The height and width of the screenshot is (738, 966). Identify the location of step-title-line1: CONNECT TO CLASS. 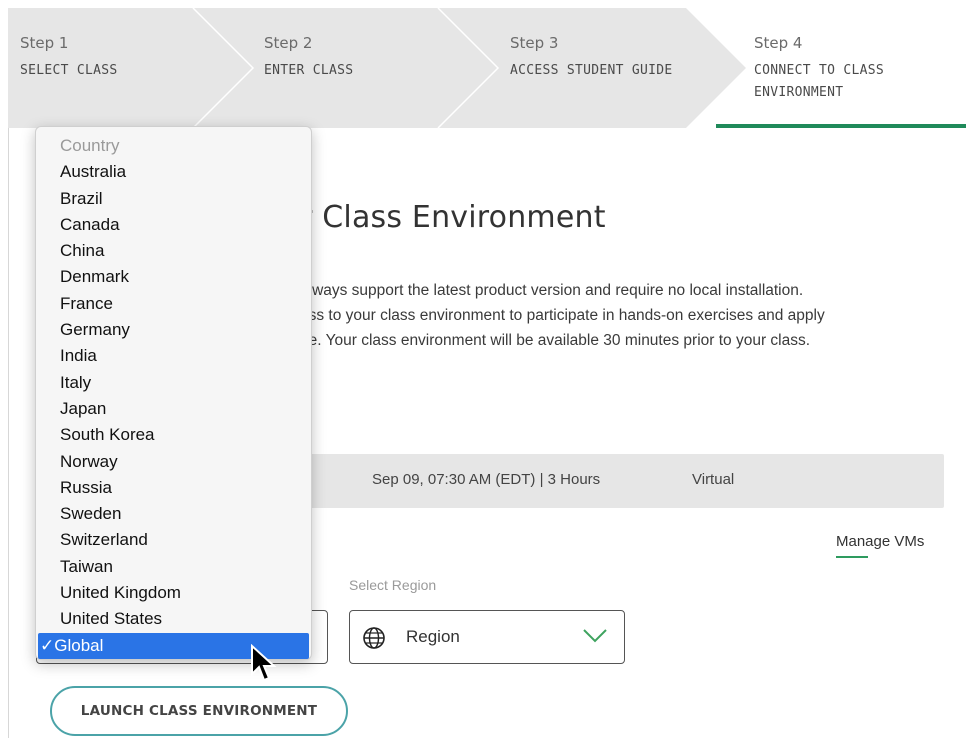
(819, 70).